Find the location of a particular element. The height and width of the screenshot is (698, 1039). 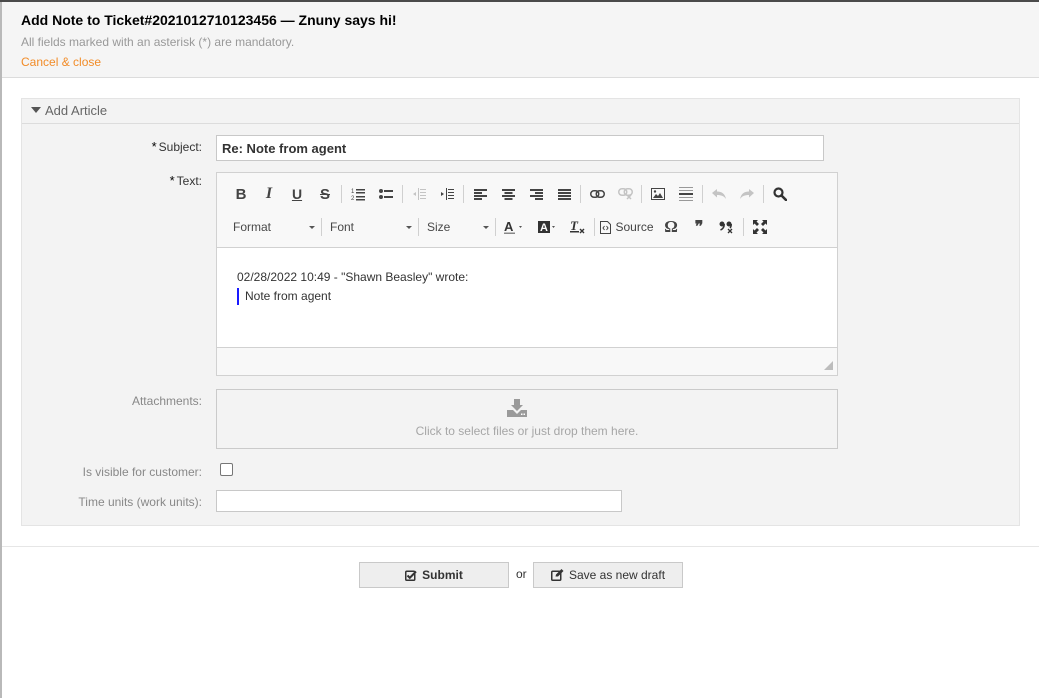

omega-icon: Ω is located at coordinates (671, 226).